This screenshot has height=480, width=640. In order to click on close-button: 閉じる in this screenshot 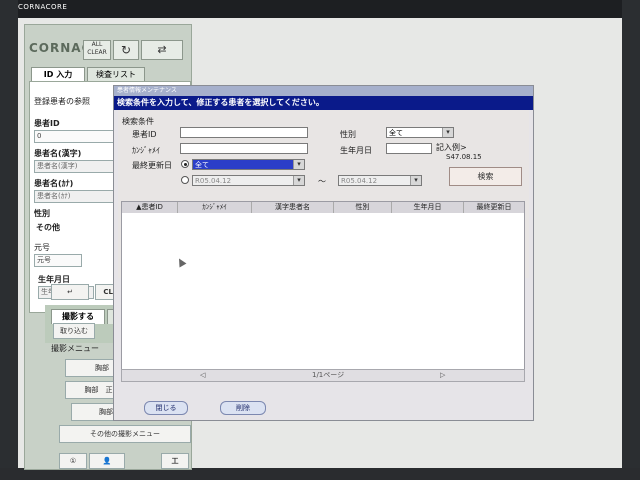, I will do `click(166, 408)`.